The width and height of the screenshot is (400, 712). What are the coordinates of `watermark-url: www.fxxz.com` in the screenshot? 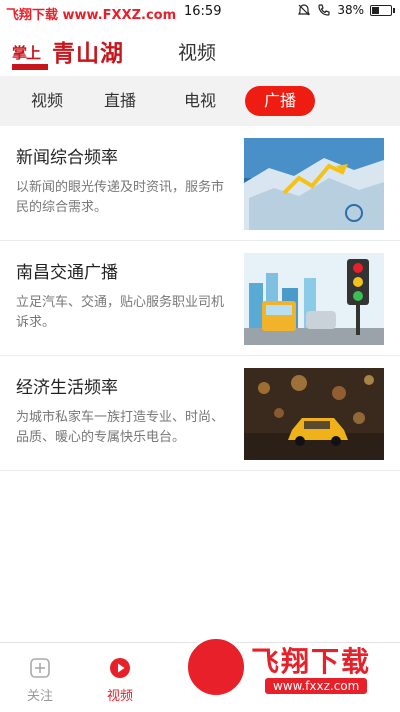 It's located at (316, 686).